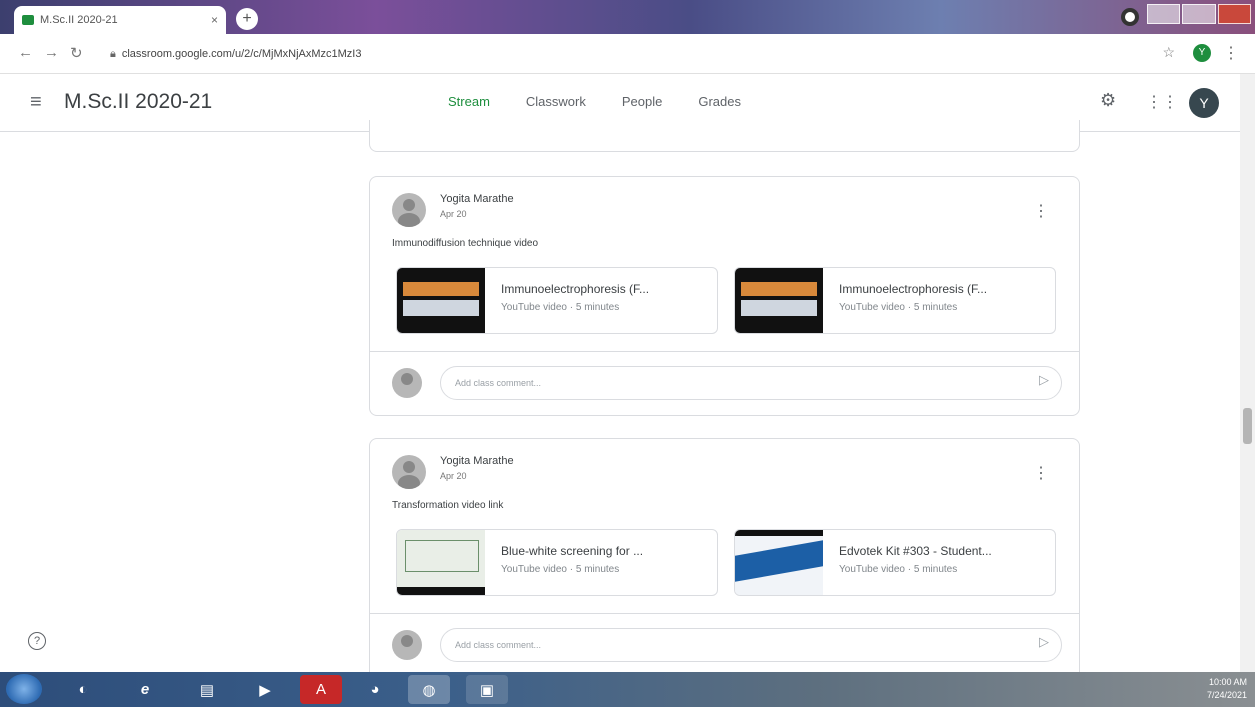 This screenshot has height=707, width=1255. Describe the element at coordinates (724, 136) in the screenshot. I see `previous-post-card` at that location.